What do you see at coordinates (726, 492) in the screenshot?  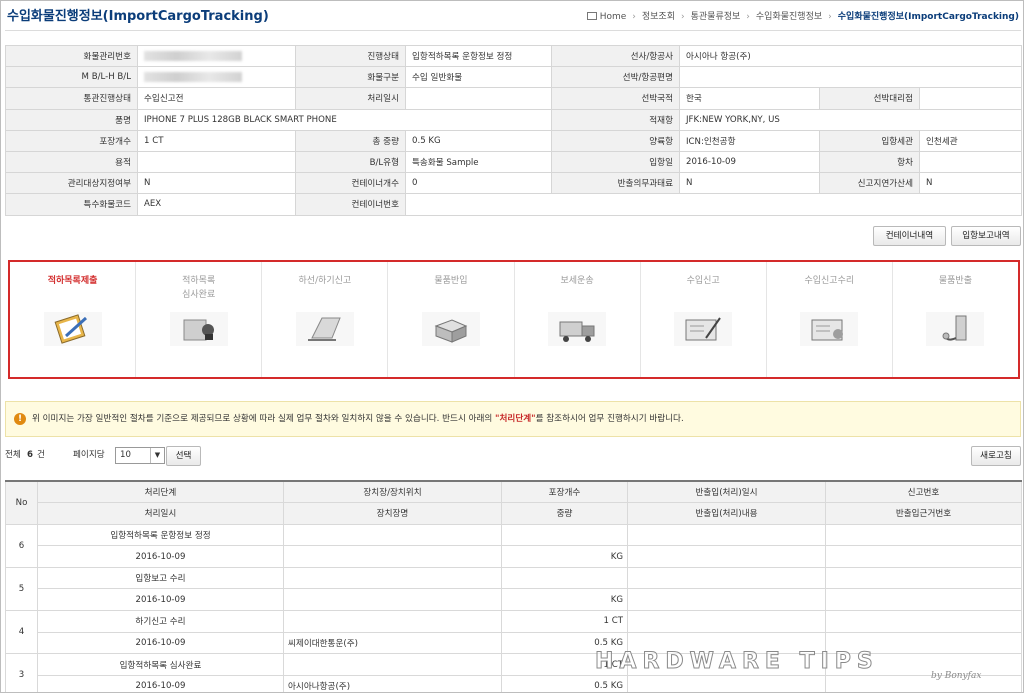 I see `column-header: 반출입(처리)일시` at bounding box center [726, 492].